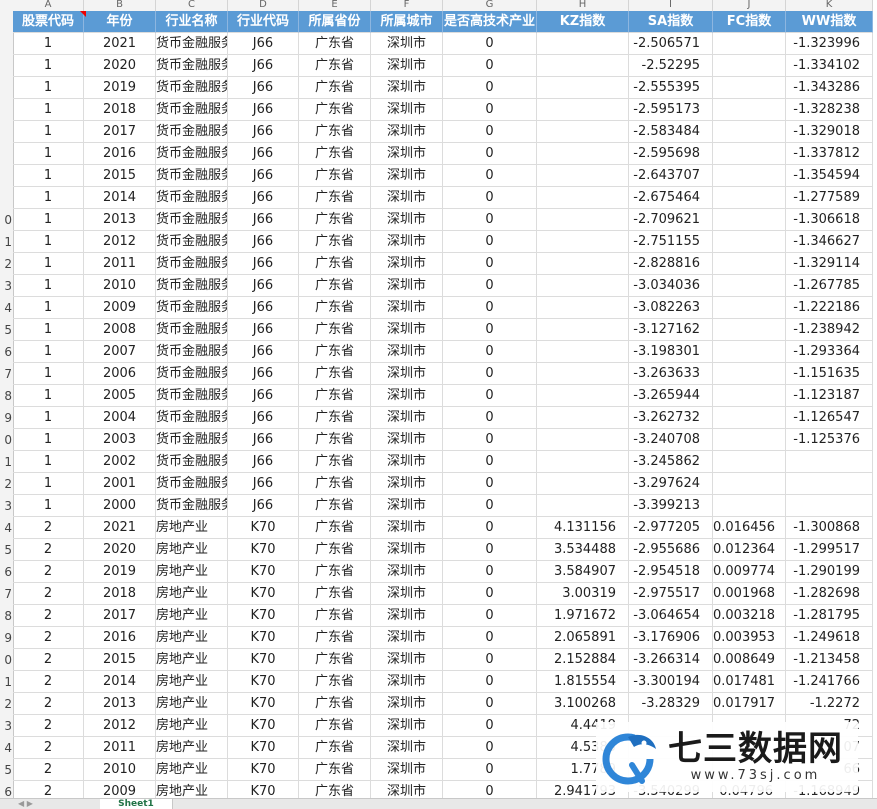 Image resolution: width=877 pixels, height=809 pixels. I want to click on header-kz-index: KZ指数, so click(583, 22).